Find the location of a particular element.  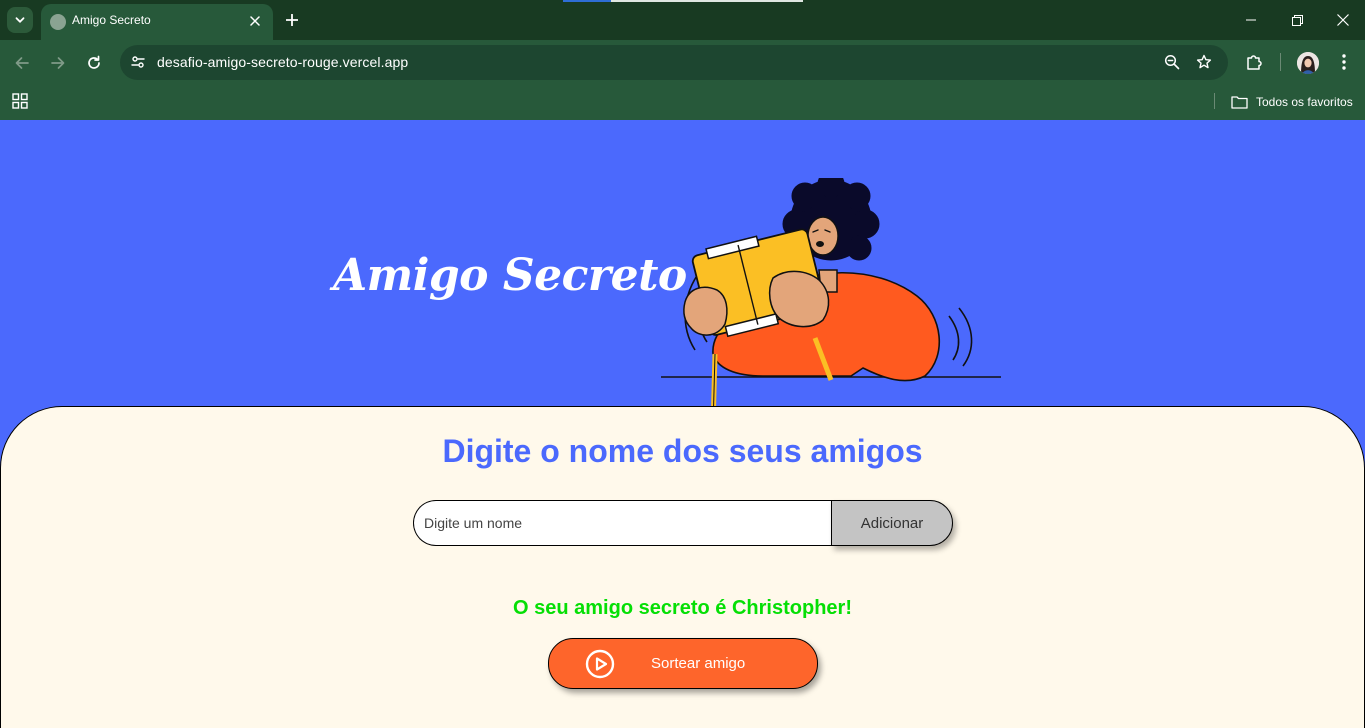

plus-icon is located at coordinates (292, 20).